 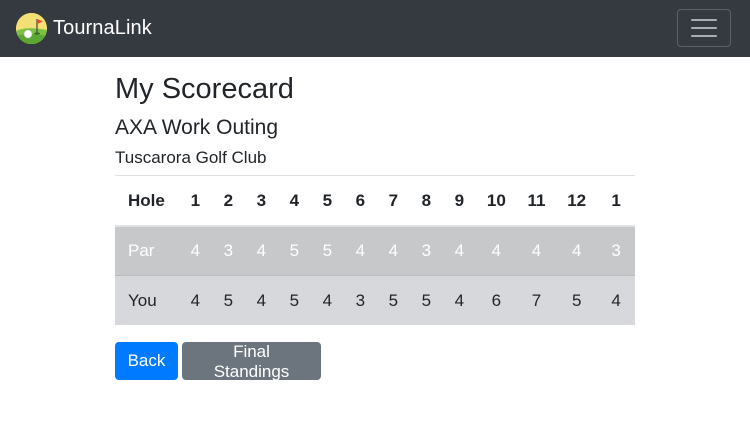 What do you see at coordinates (577, 201) in the screenshot?
I see `hole-number: 12` at bounding box center [577, 201].